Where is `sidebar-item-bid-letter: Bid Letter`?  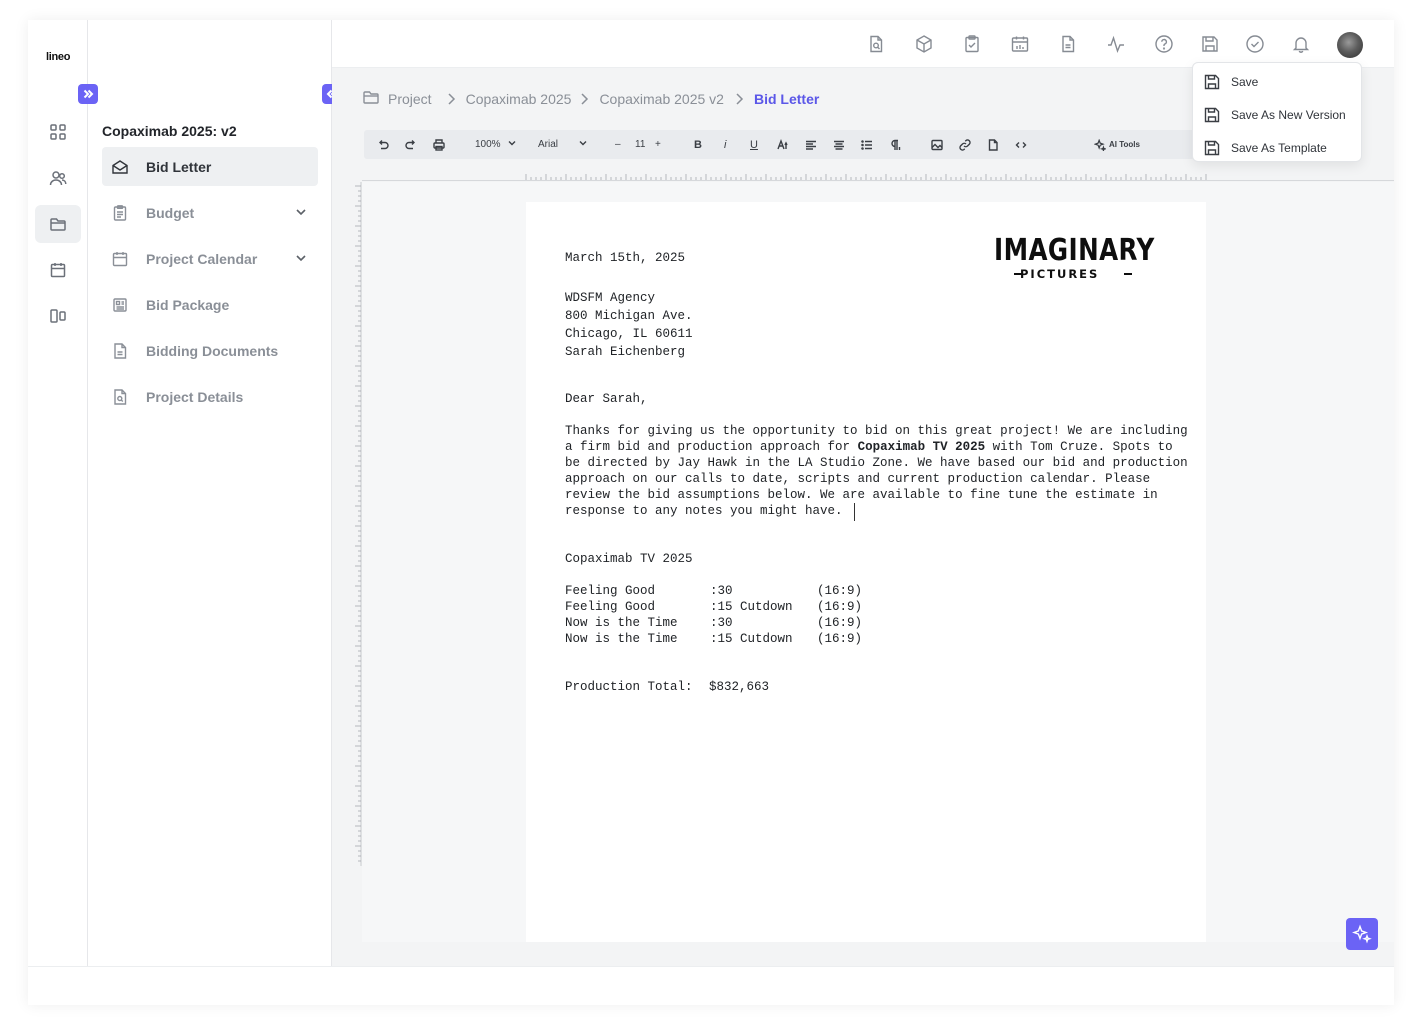
sidebar-item-bid-letter: Bid Letter is located at coordinates (210, 166).